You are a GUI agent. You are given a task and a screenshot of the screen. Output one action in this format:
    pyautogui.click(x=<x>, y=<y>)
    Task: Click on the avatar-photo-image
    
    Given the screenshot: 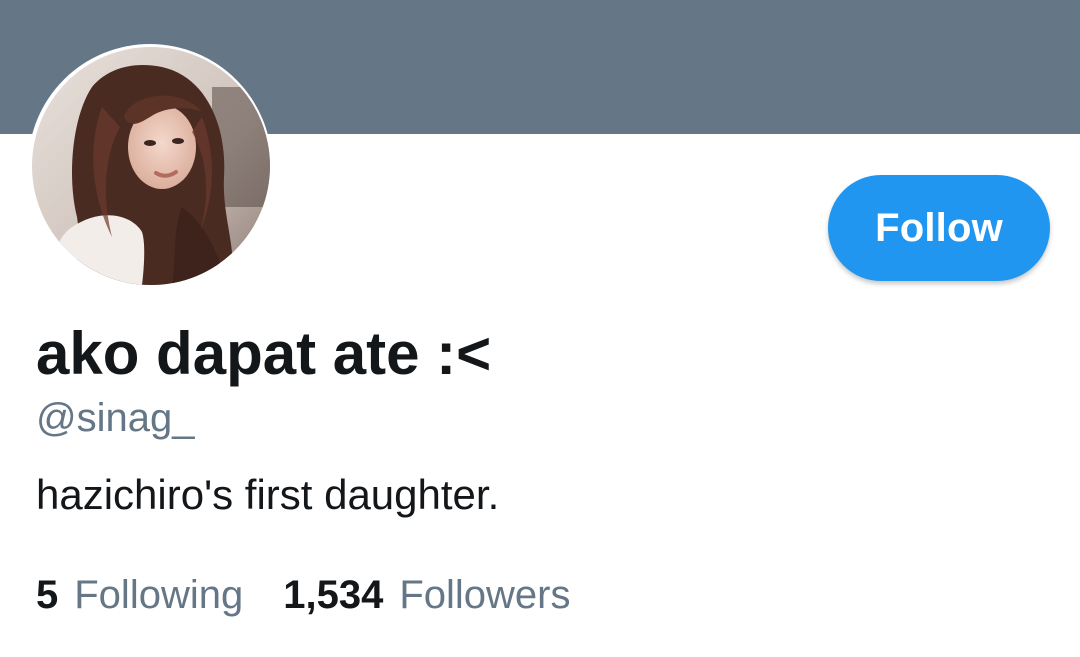 What is the action you would take?
    pyautogui.click(x=151, y=166)
    